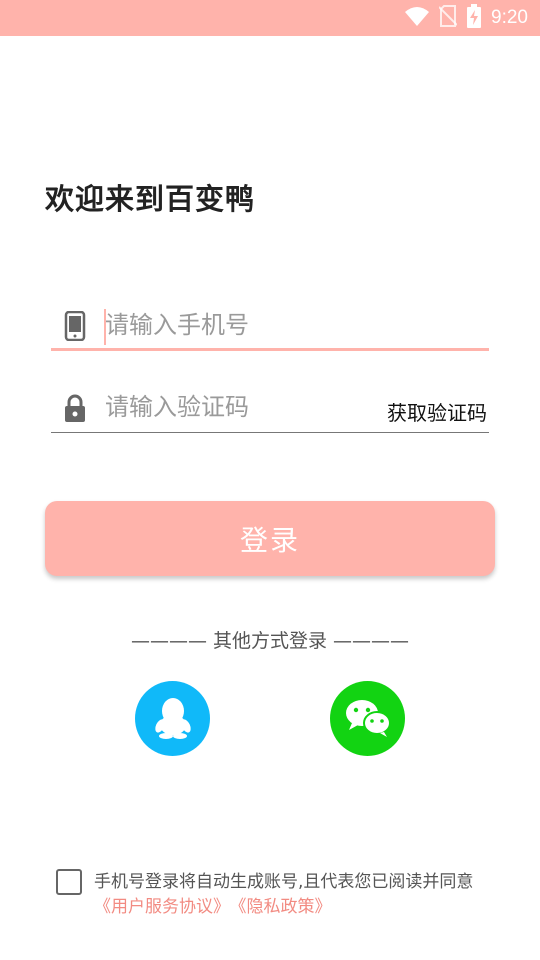  I want to click on welcome-title: 欢迎来到百变鸭, so click(150, 199).